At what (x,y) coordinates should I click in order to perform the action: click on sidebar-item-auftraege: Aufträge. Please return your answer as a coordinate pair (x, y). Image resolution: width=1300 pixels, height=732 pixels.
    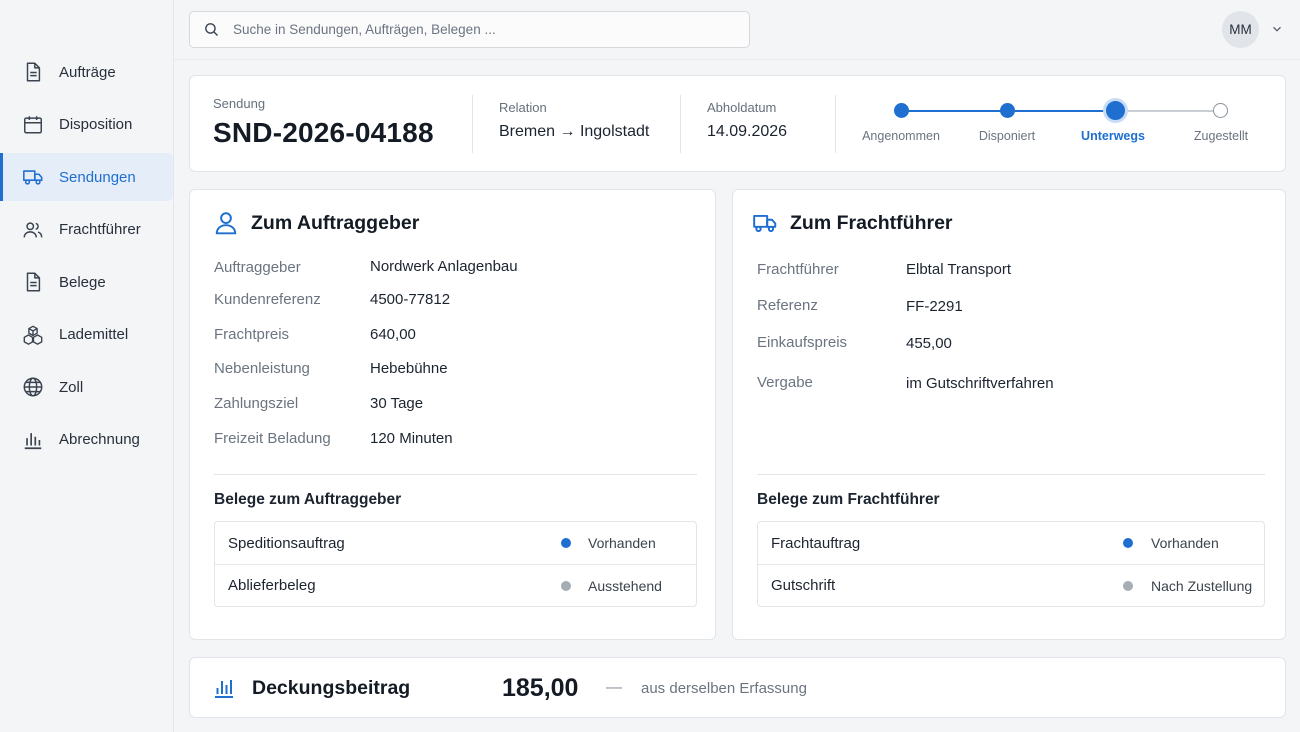
    Looking at the image, I should click on (86, 72).